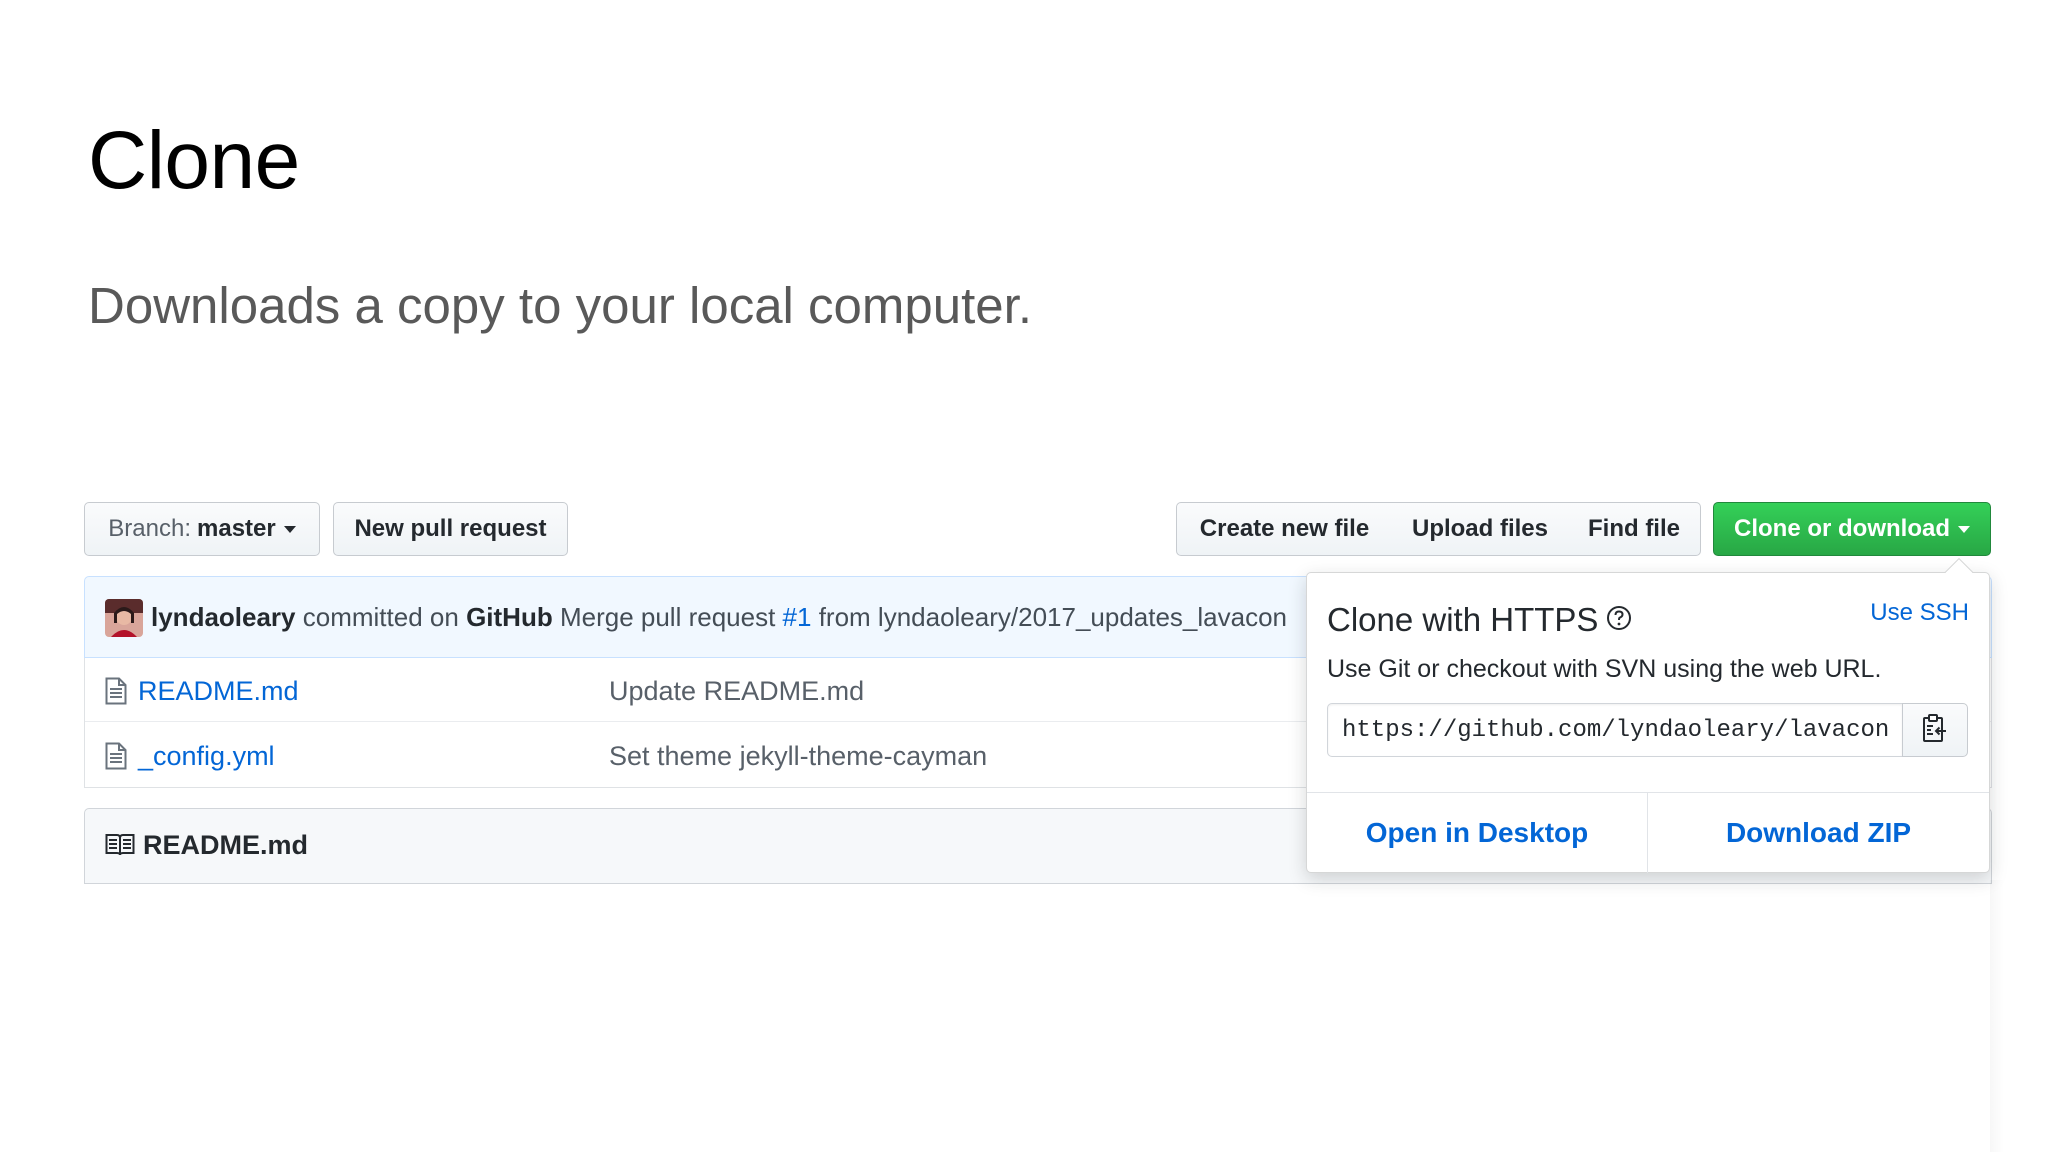  I want to click on file-name-link: _config.yml, so click(206, 756).